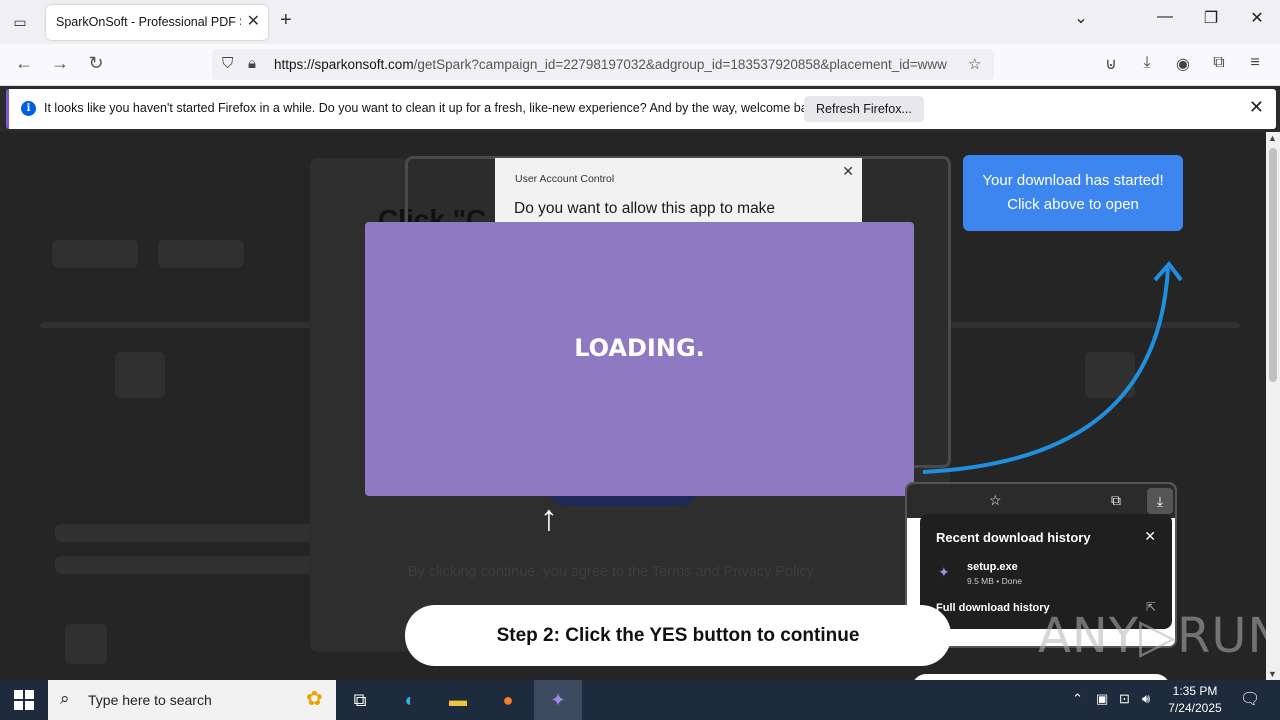  I want to click on device-icon: ▣, so click(1102, 699).